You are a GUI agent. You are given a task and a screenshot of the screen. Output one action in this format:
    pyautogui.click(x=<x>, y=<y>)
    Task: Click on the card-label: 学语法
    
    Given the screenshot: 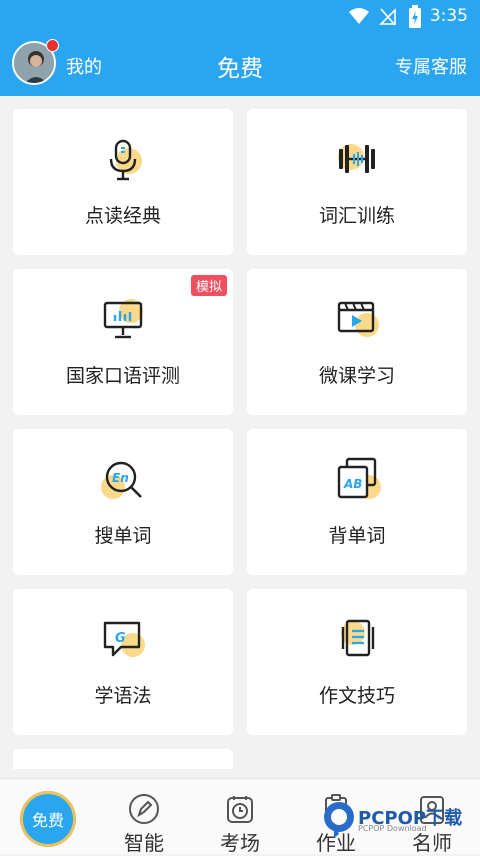 What is the action you would take?
    pyautogui.click(x=123, y=696)
    